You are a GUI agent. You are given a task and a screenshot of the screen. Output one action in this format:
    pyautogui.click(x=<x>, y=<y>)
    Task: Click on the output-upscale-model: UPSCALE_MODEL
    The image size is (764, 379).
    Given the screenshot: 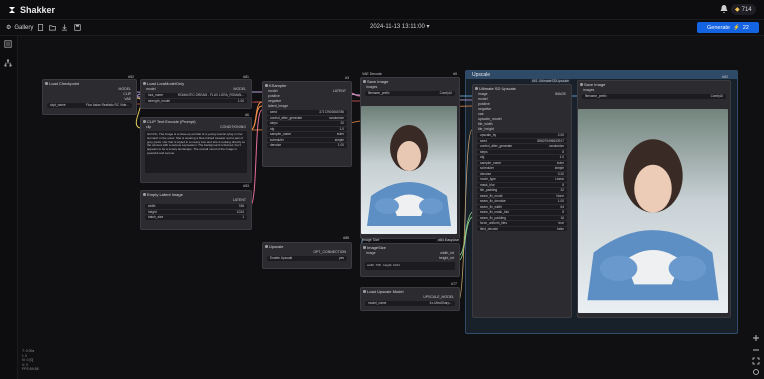 What is the action you would take?
    pyautogui.click(x=410, y=297)
    